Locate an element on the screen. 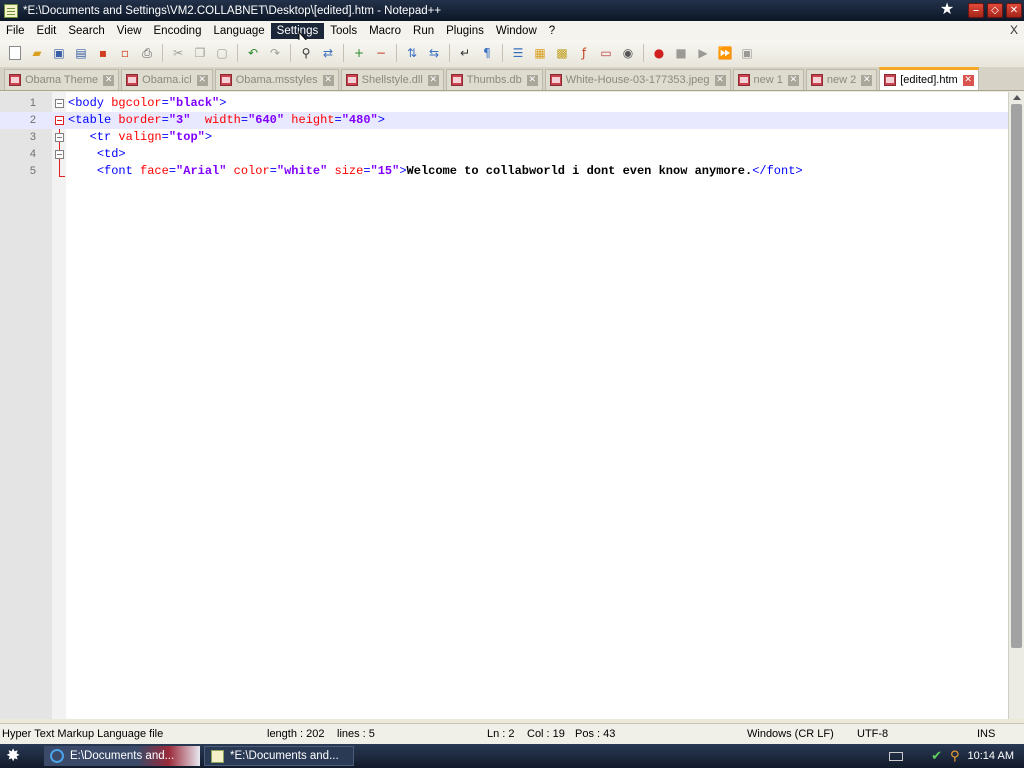 The width and height of the screenshot is (1024, 768). menu-macro: Macro is located at coordinates (385, 31).